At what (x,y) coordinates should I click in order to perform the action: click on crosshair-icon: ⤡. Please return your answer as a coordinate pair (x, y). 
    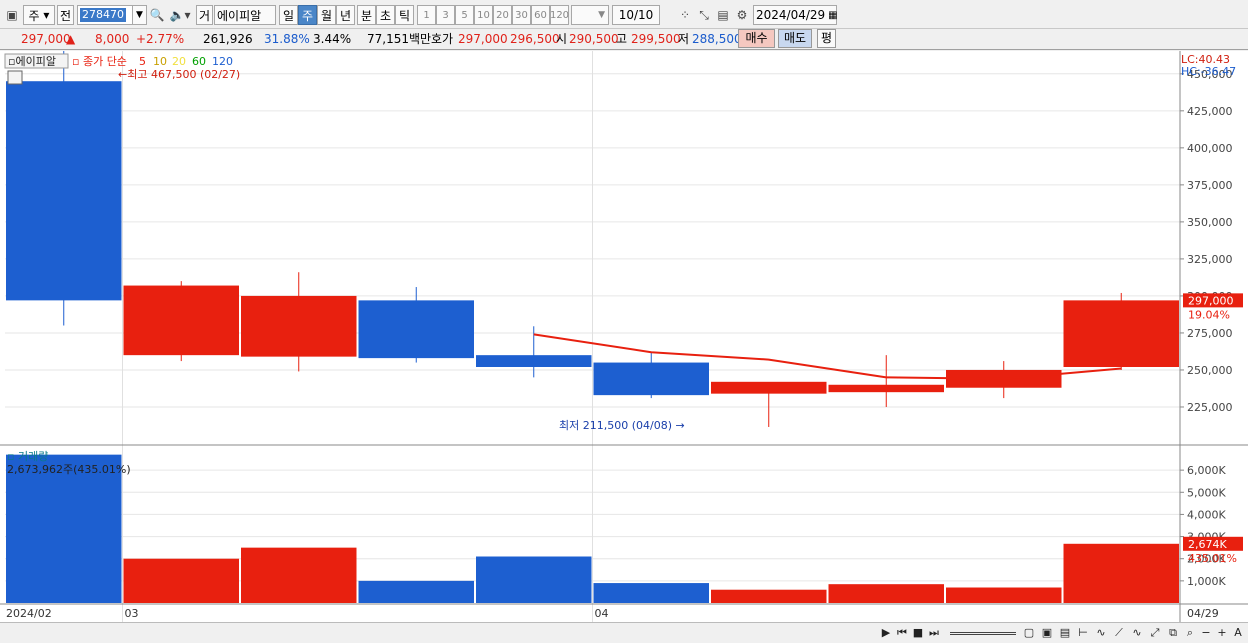
    Looking at the image, I should click on (704, 15).